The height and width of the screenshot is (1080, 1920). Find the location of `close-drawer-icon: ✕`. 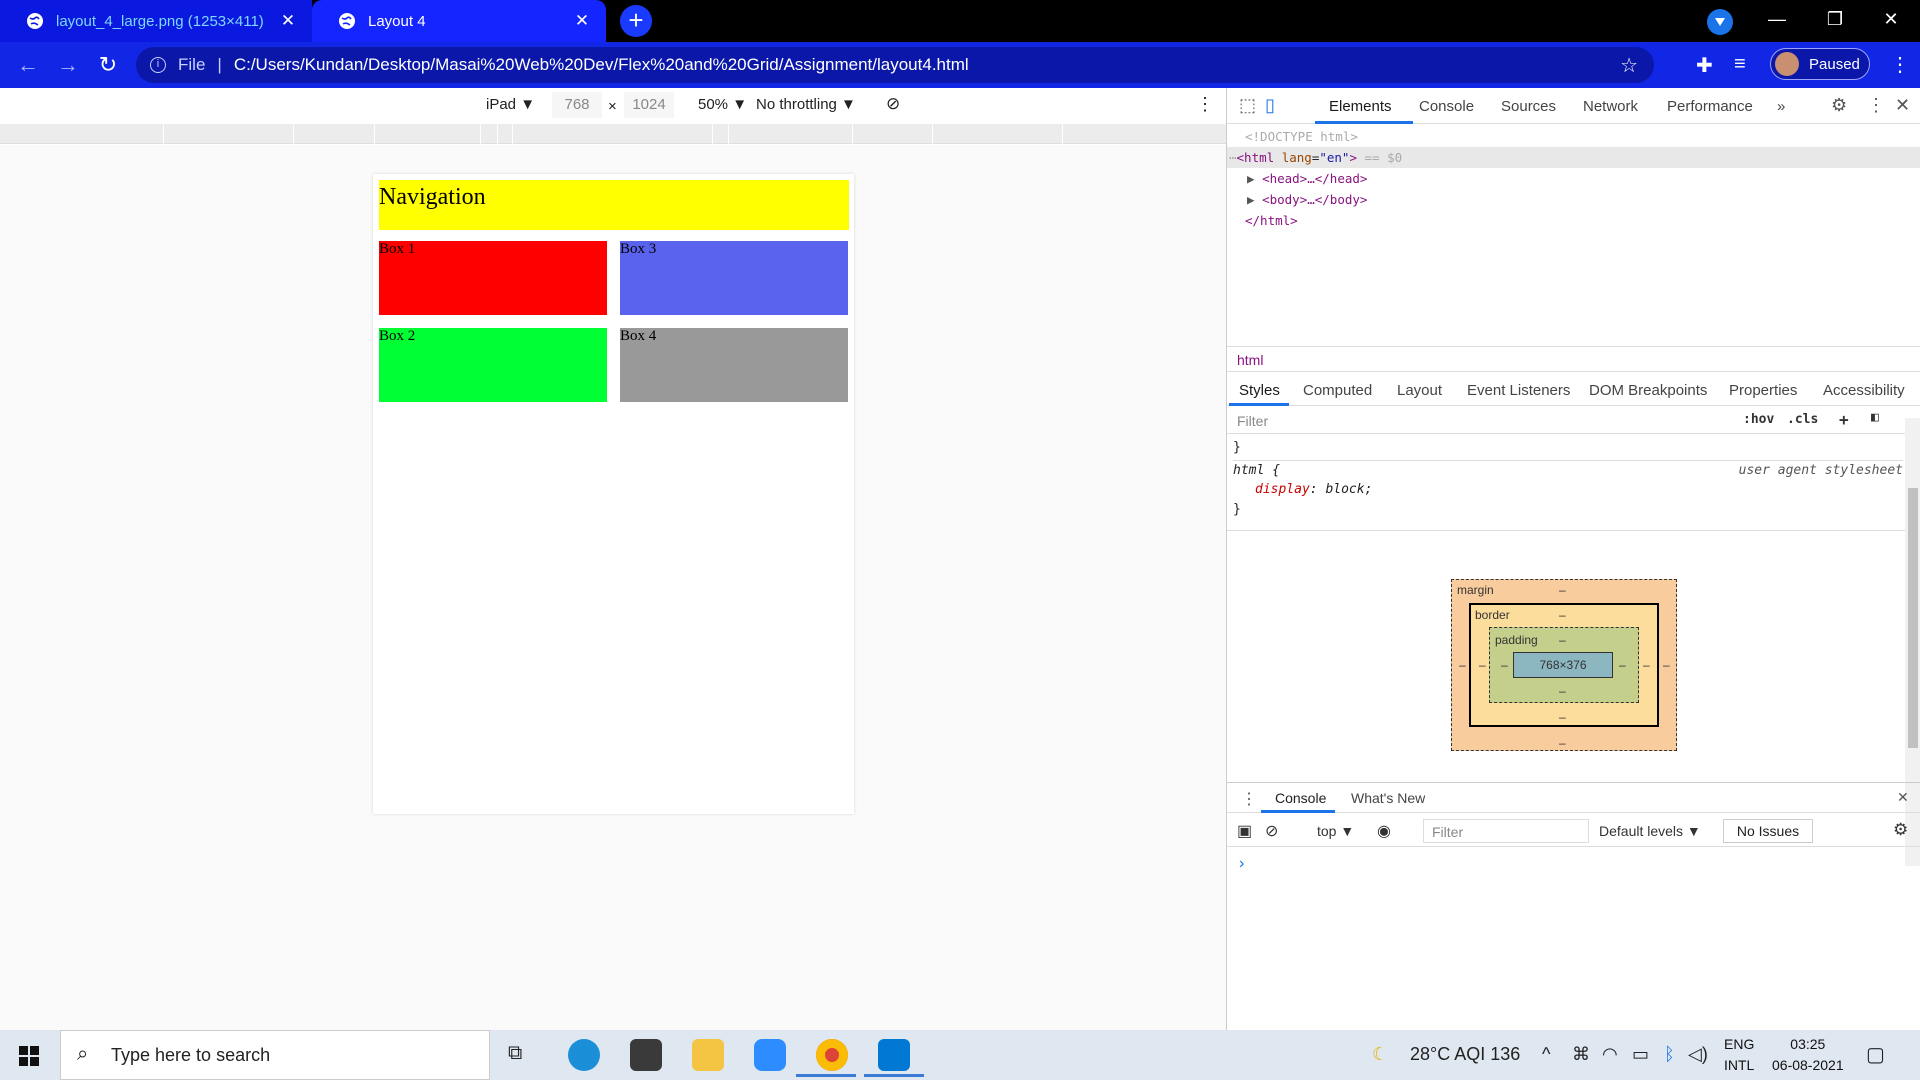

close-drawer-icon: ✕ is located at coordinates (1903, 797).